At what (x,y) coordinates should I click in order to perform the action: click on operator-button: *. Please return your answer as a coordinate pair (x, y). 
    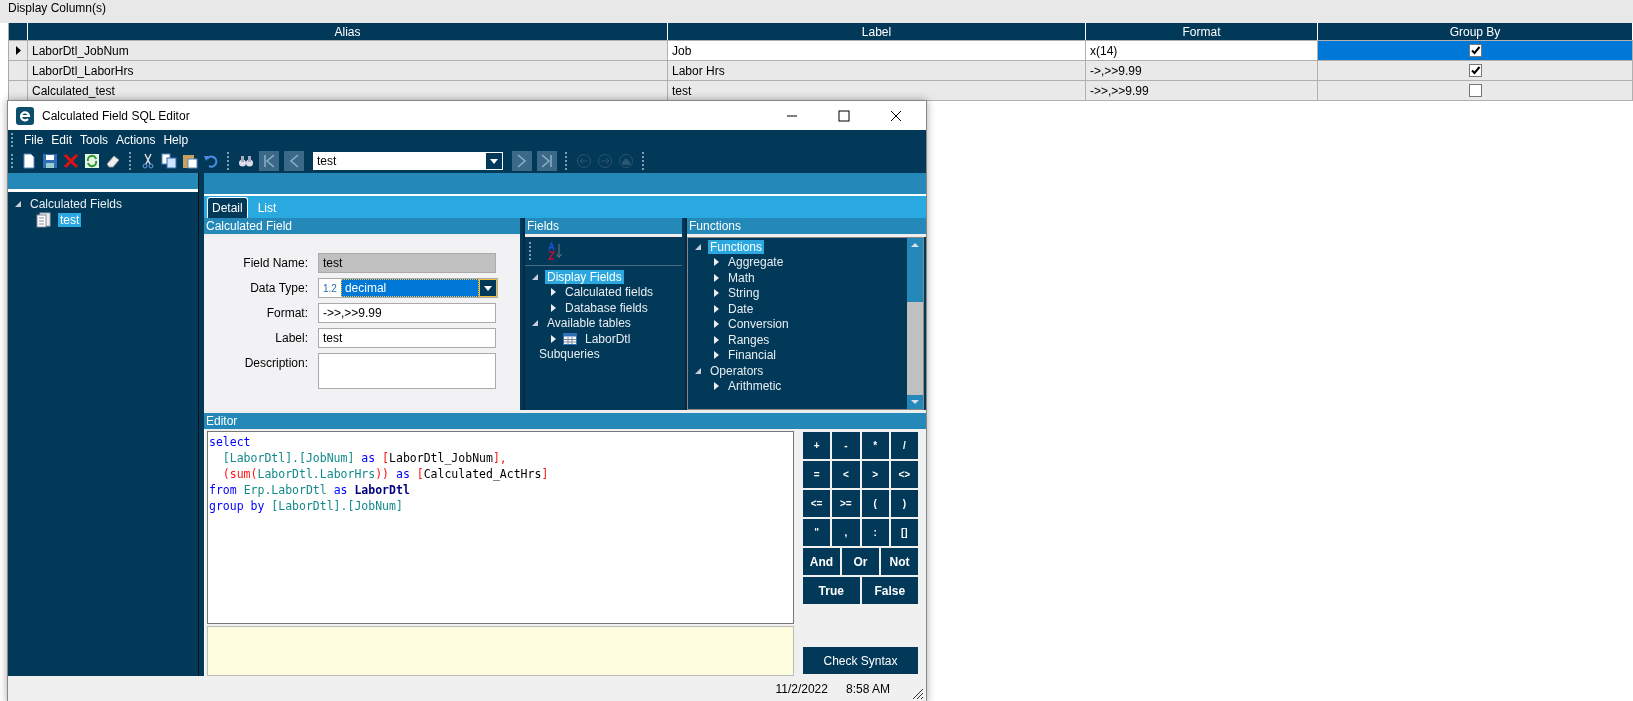
    Looking at the image, I should click on (875, 445).